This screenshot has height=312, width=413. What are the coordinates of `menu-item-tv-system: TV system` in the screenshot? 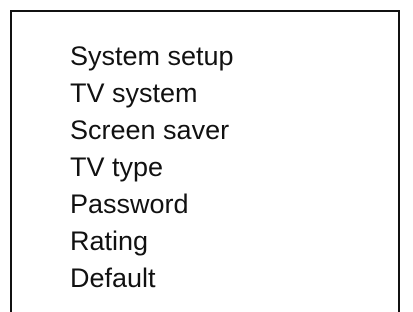 It's located at (152, 93).